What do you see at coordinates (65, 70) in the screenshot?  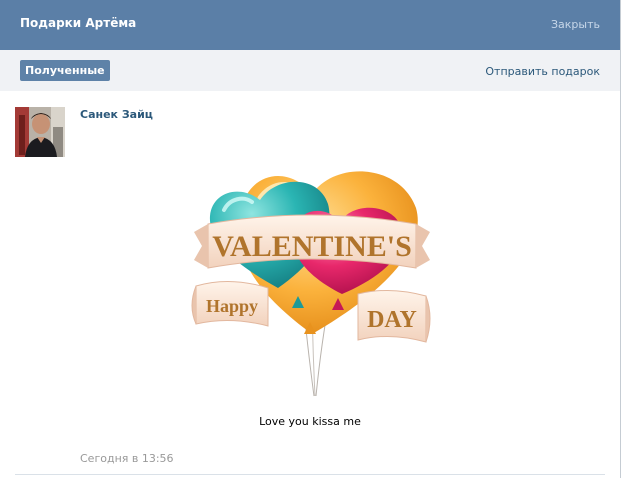 I see `tab-received: Полученные` at bounding box center [65, 70].